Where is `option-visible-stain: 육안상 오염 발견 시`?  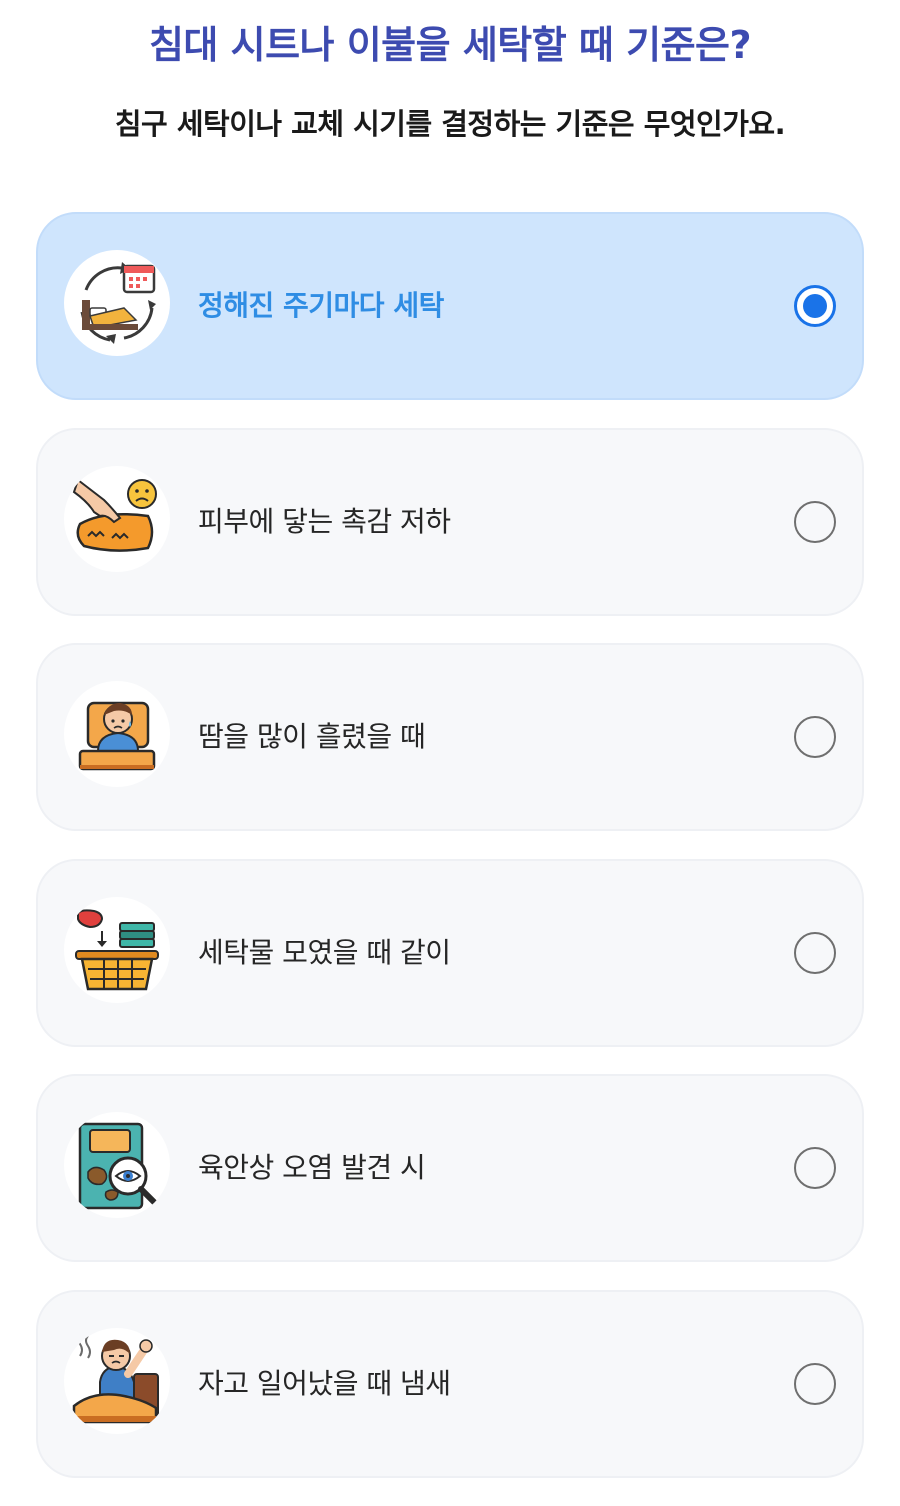
option-visible-stain: 육안상 오염 발견 시 is located at coordinates (450, 1168).